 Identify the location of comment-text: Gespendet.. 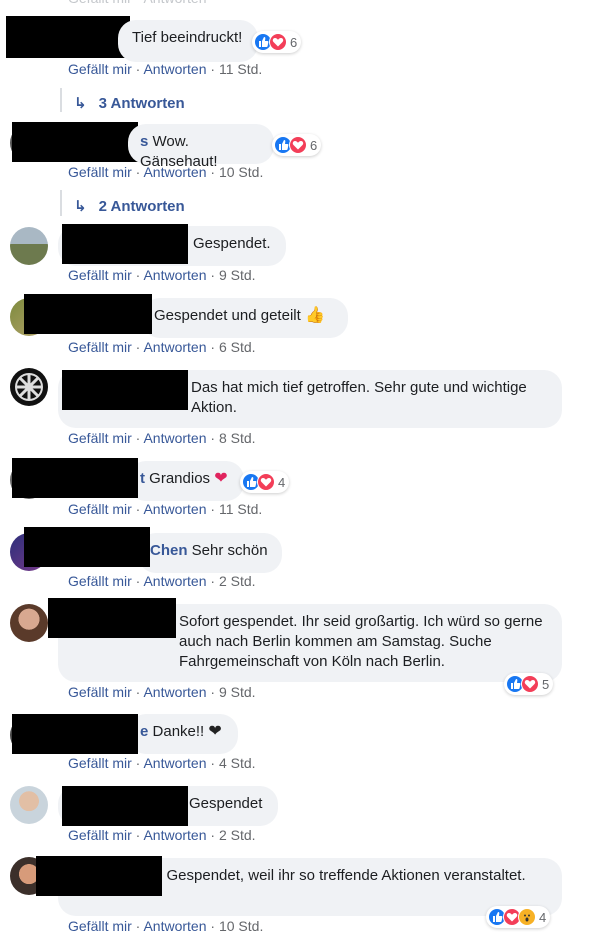
(232, 243).